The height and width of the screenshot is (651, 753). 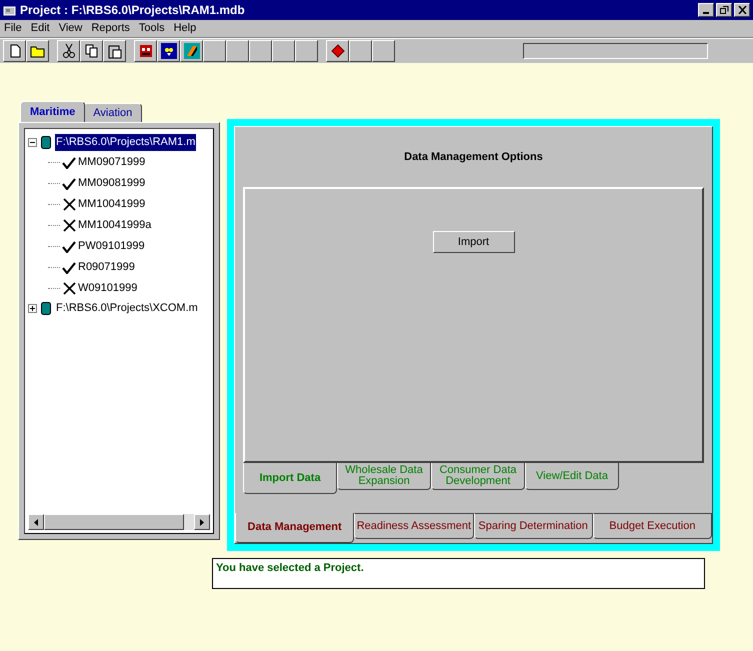 I want to click on app-icon, so click(x=9, y=10).